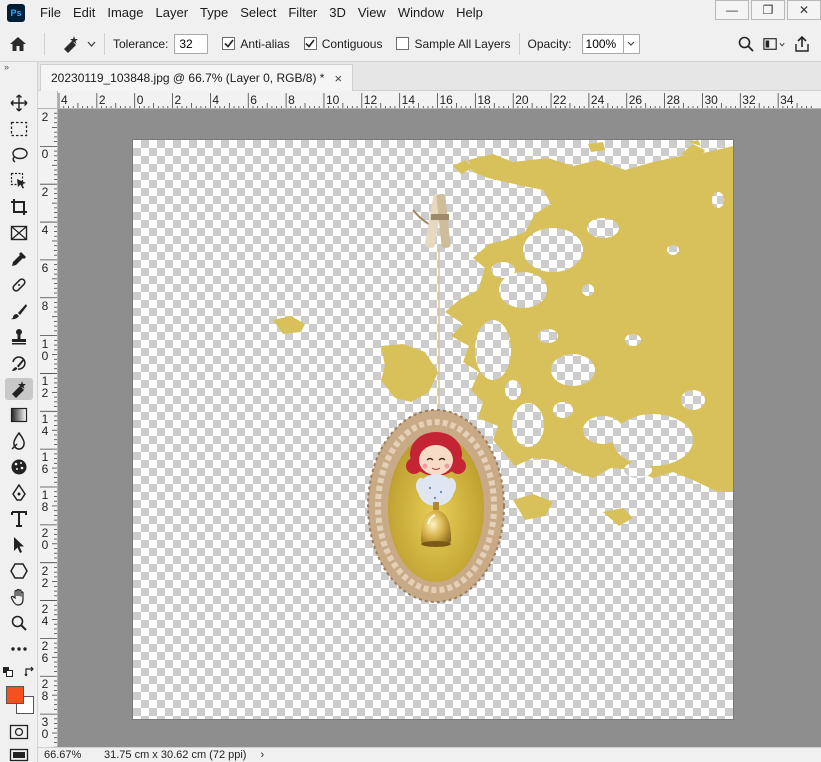 The height and width of the screenshot is (762, 821). I want to click on menu-3d: 3D, so click(337, 13).